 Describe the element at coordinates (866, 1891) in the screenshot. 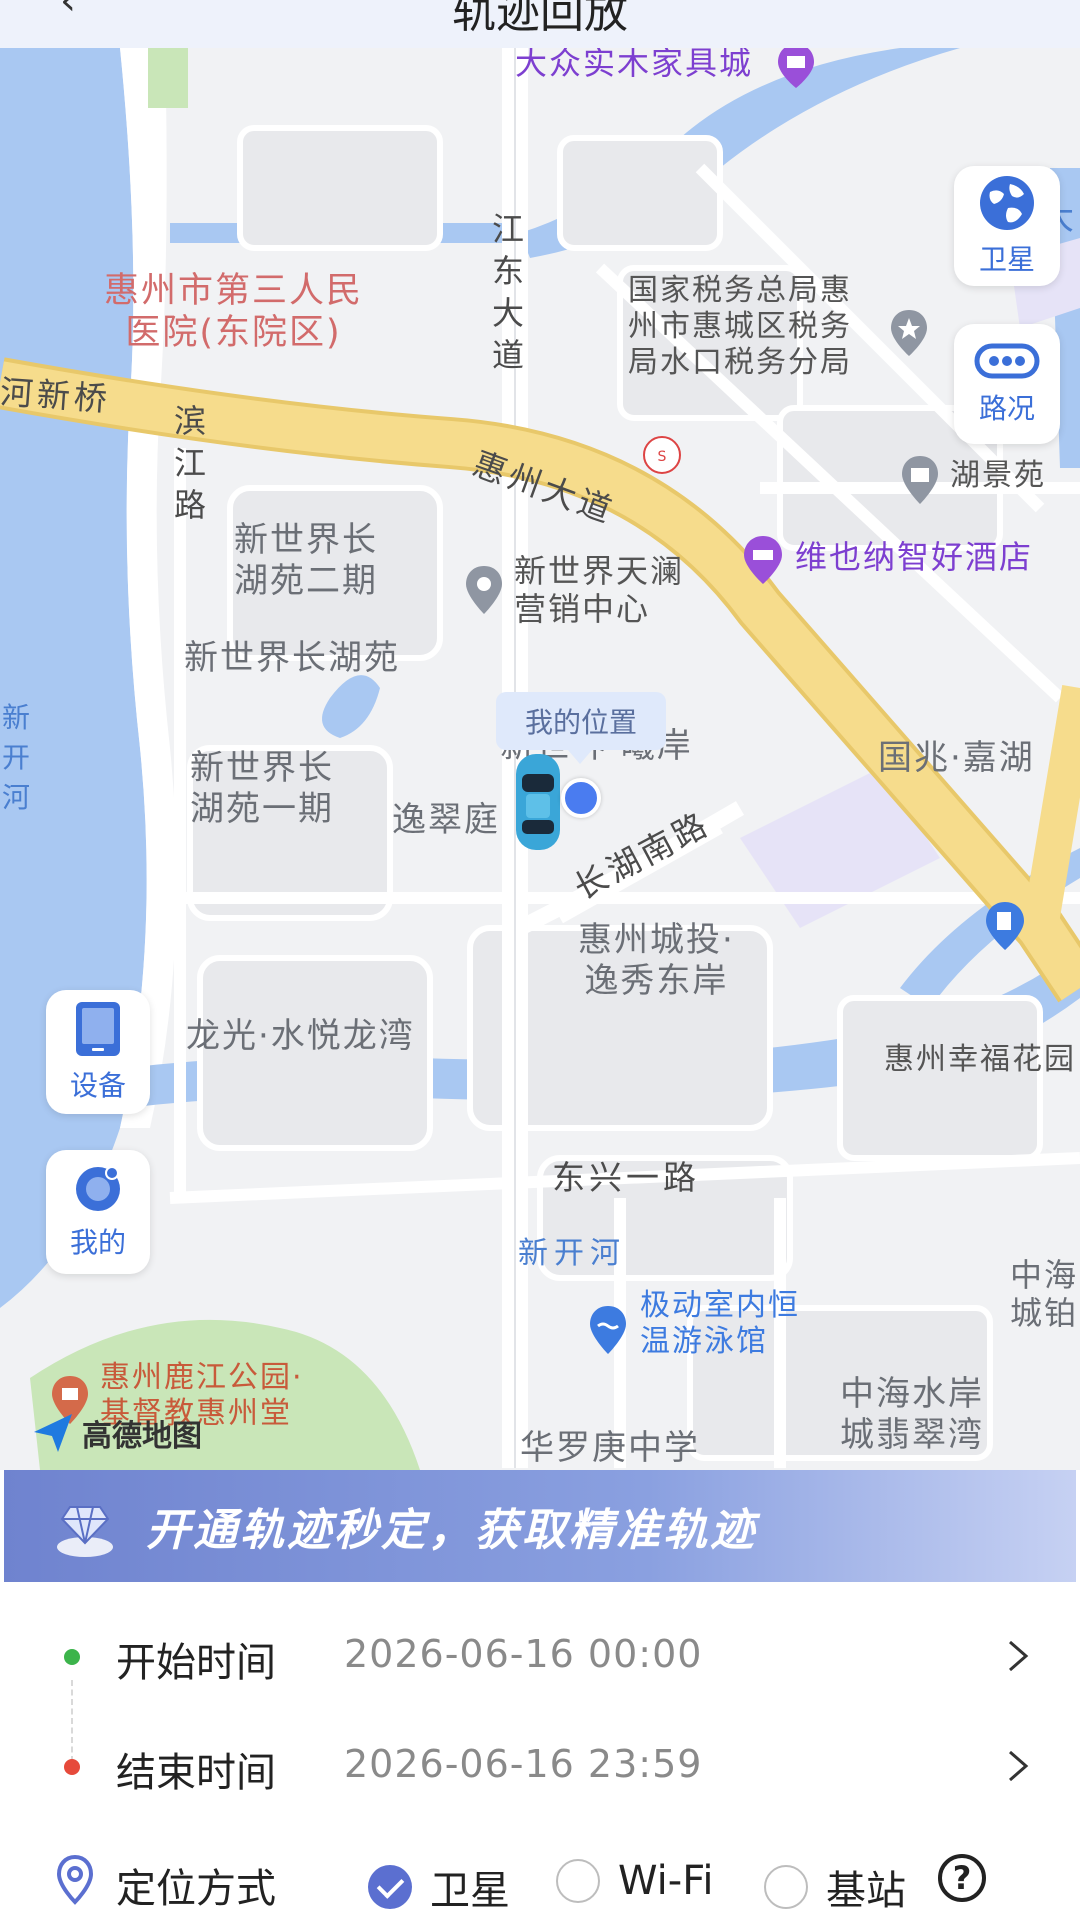

I see `mode-option-label: 基站` at that location.